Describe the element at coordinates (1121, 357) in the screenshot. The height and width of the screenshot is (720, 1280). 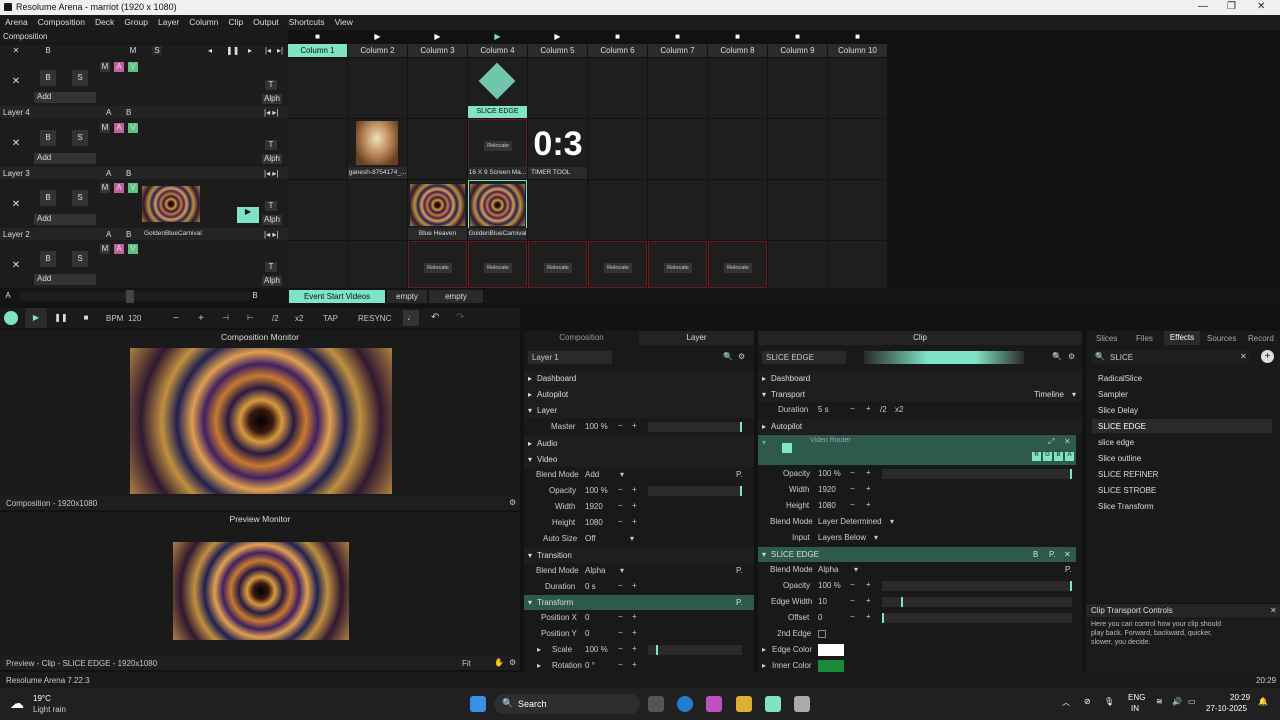
I see `browser-search-input: SLICE` at that location.